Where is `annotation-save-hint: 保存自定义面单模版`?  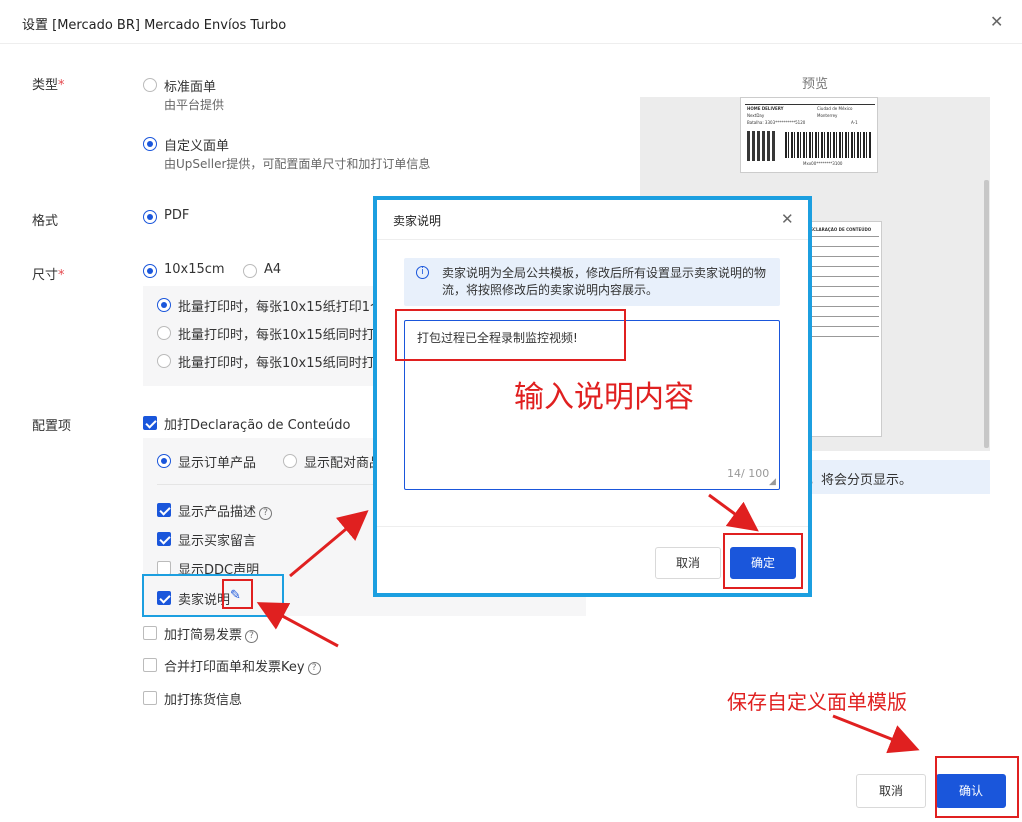
annotation-save-hint: 保存自定义面单模版 is located at coordinates (817, 702).